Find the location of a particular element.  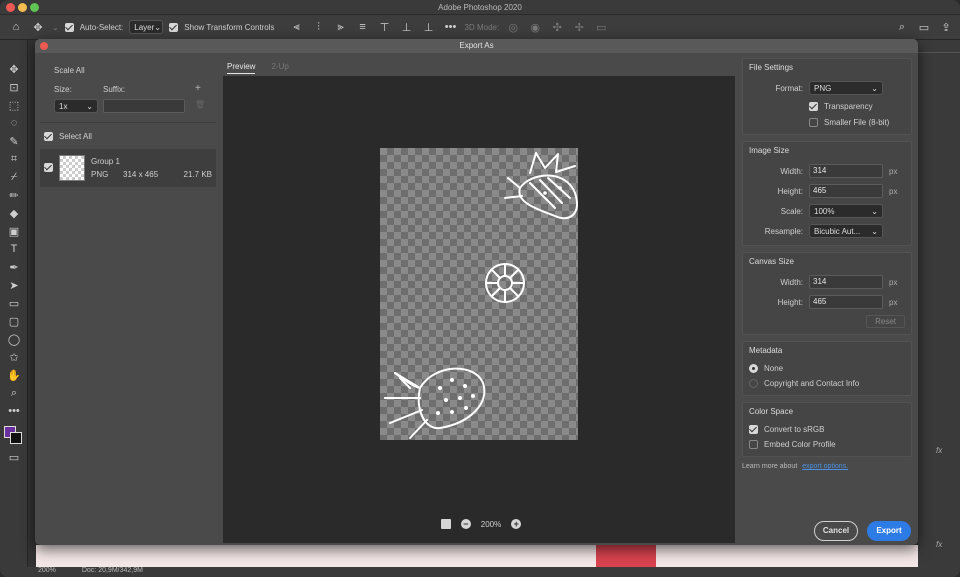

export-button: Export is located at coordinates (889, 531).